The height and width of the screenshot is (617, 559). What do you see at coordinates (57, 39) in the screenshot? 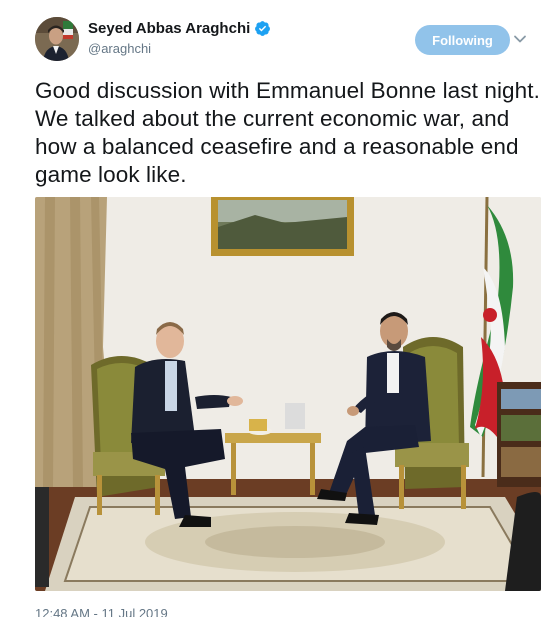
I see `avatar` at bounding box center [57, 39].